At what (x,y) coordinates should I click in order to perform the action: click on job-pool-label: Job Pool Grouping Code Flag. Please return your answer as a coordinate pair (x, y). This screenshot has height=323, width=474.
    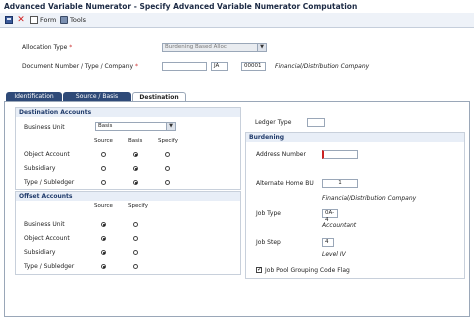
    Looking at the image, I should click on (307, 270).